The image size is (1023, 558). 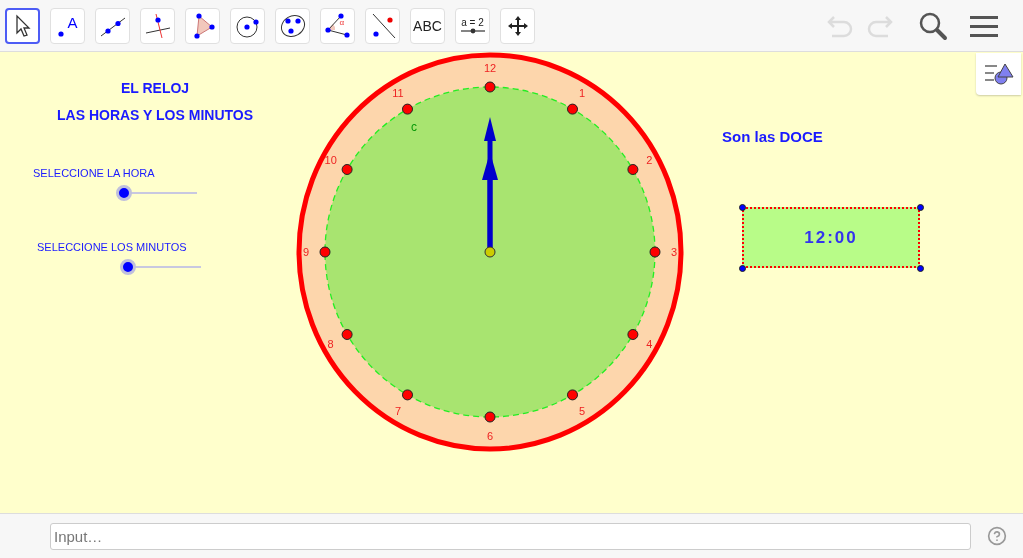 I want to click on tool-label: ABC, so click(x=427, y=26).